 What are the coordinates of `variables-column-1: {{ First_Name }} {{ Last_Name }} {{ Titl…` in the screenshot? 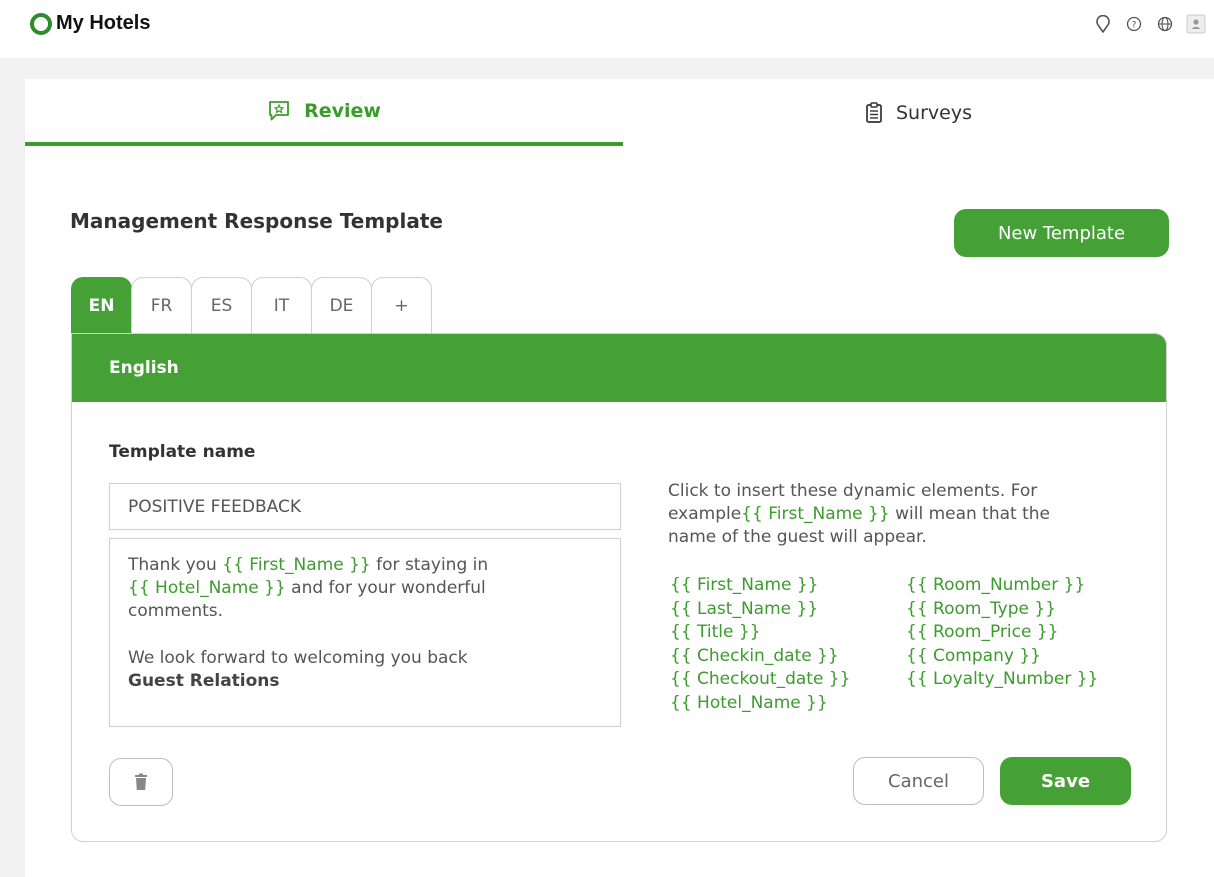 It's located at (760, 645).